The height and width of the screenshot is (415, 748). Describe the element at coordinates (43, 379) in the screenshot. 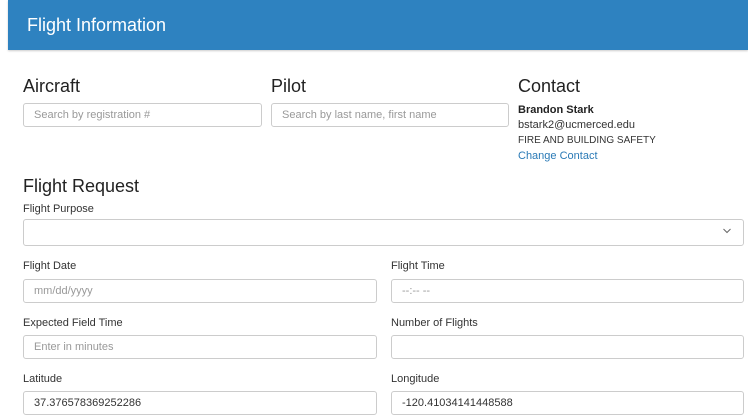

I see `latitude-label: Latitude` at that location.